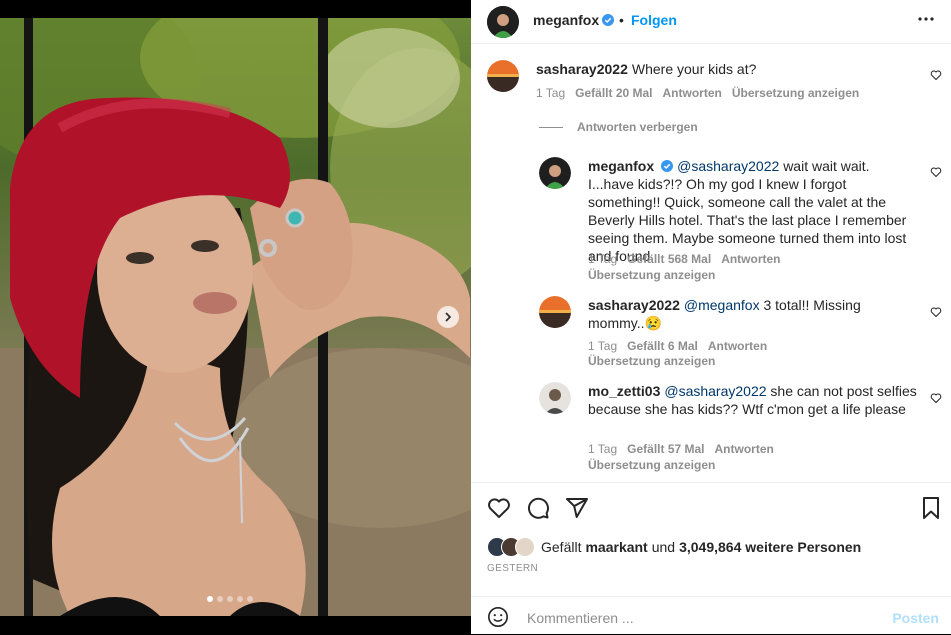  I want to click on comment-input, so click(697, 618).